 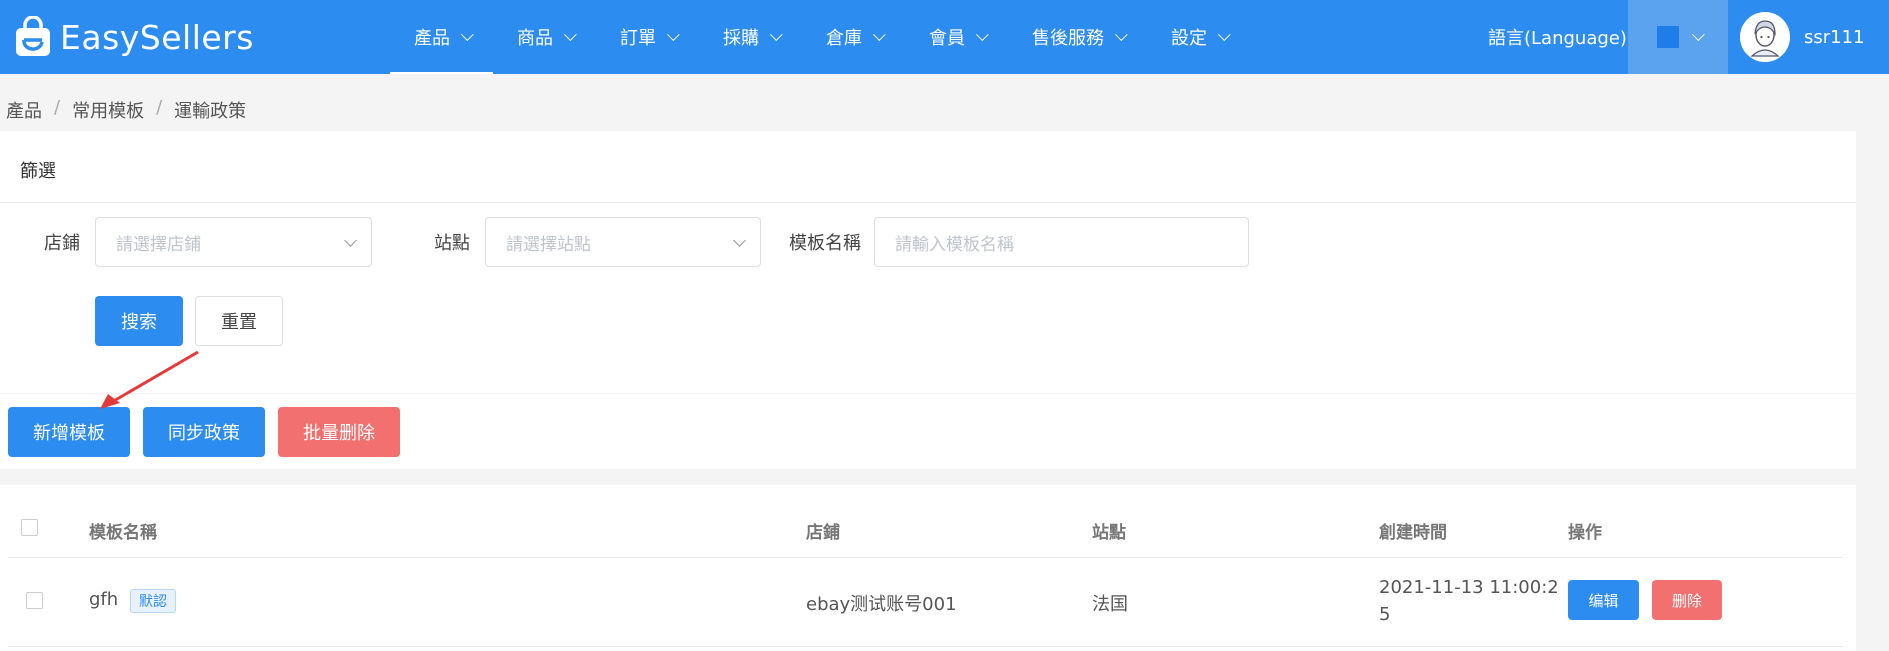 What do you see at coordinates (1834, 37) in the screenshot?
I see `username: ssr111` at bounding box center [1834, 37].